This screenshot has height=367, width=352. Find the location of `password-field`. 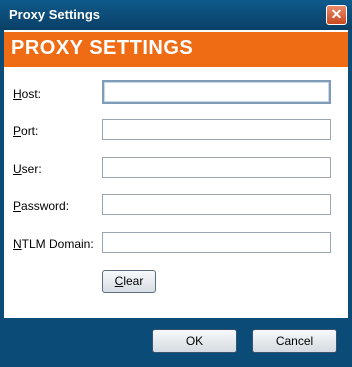

password-field is located at coordinates (216, 204).